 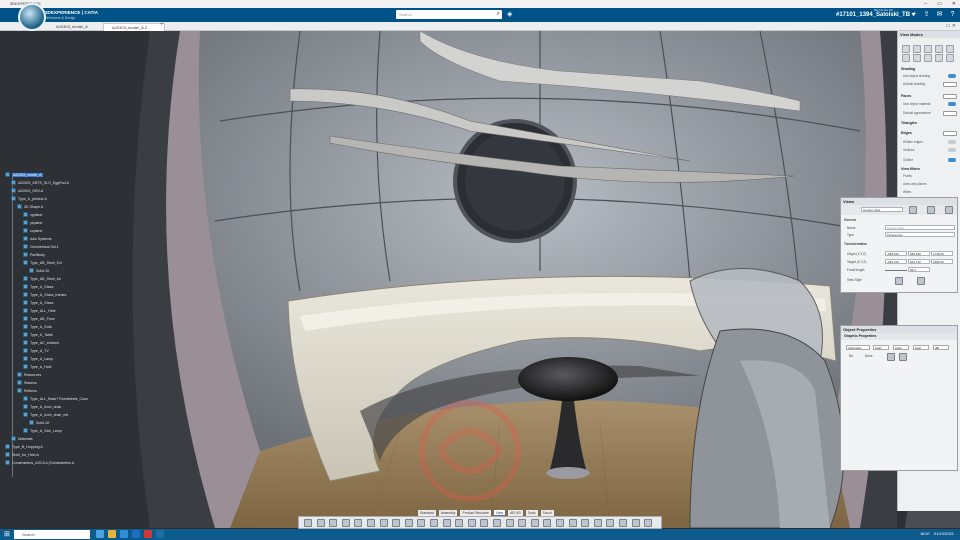 What do you see at coordinates (449, 14) in the screenshot?
I see `search-input: Search ⌕` at bounding box center [449, 14].